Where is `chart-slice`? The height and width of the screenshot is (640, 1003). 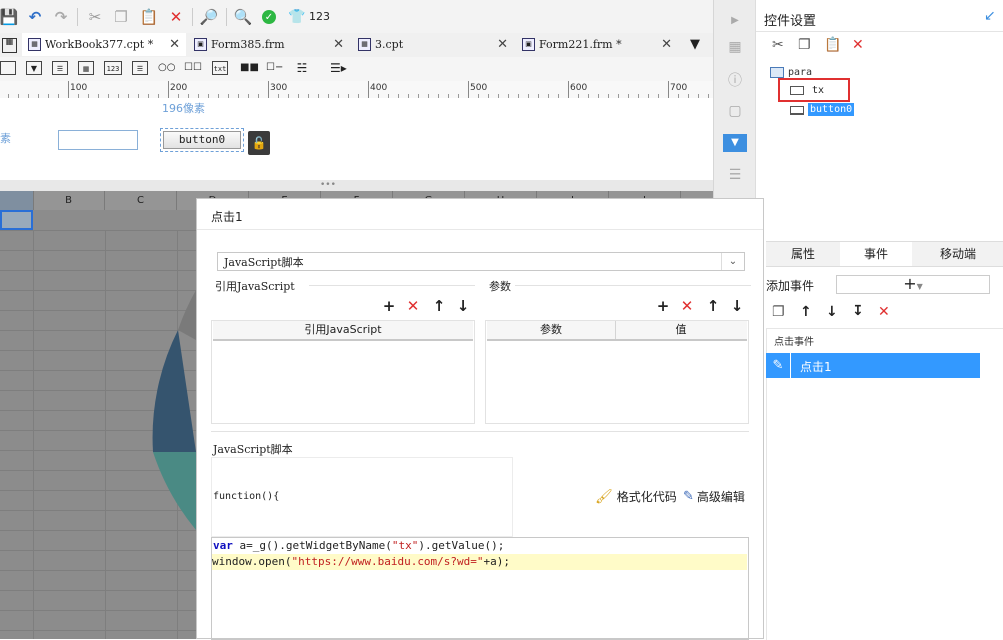
chart-slice is located at coordinates (187, 315).